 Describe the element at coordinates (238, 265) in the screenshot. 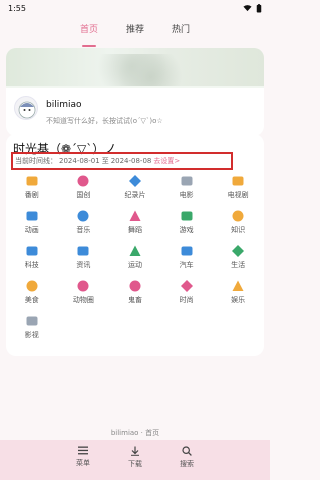

I see `category-label: 生活` at that location.